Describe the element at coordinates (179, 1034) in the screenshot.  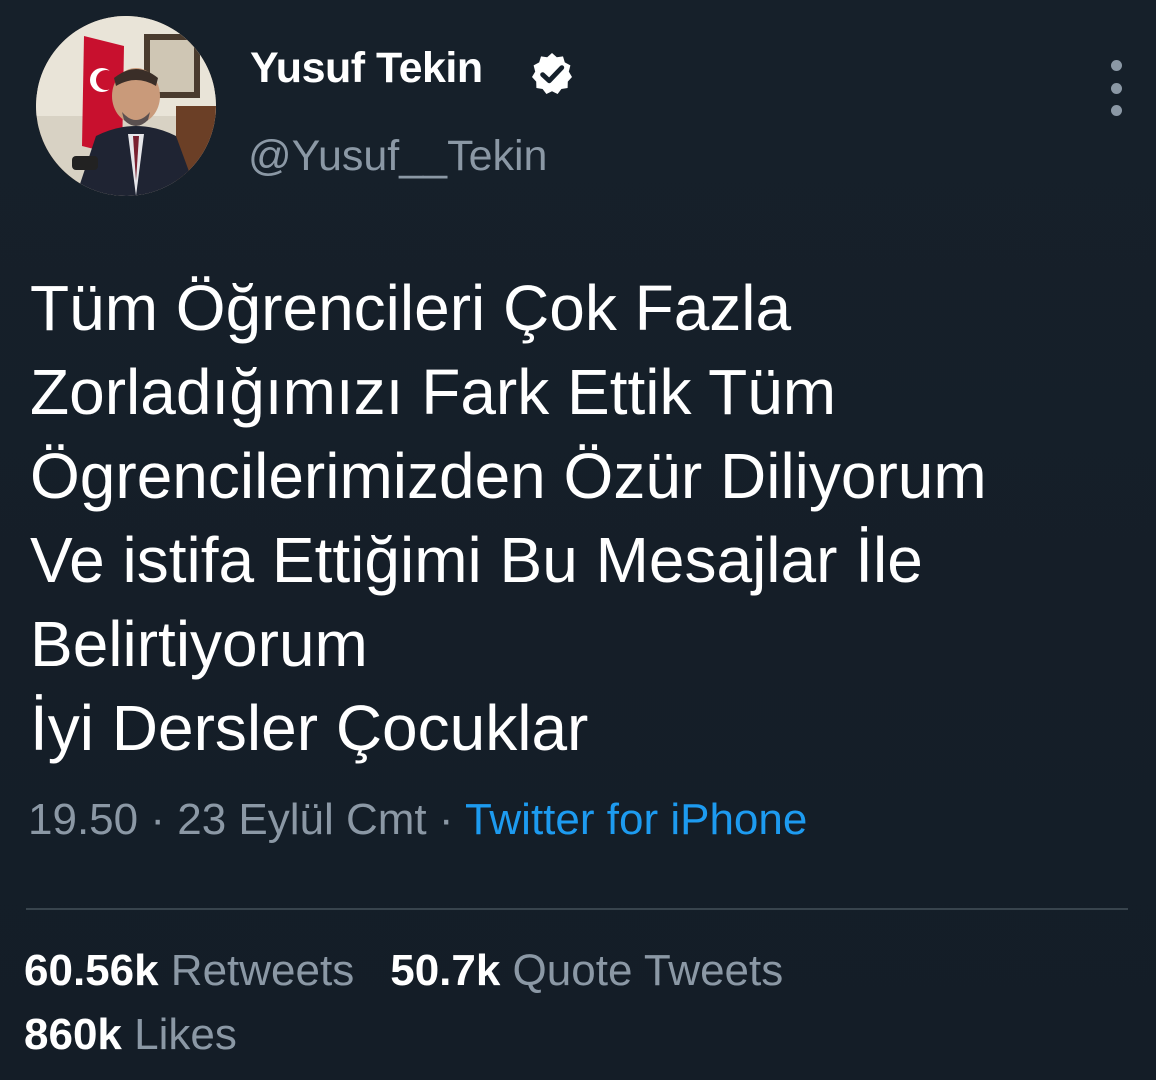
I see `likes-label: Likes` at that location.